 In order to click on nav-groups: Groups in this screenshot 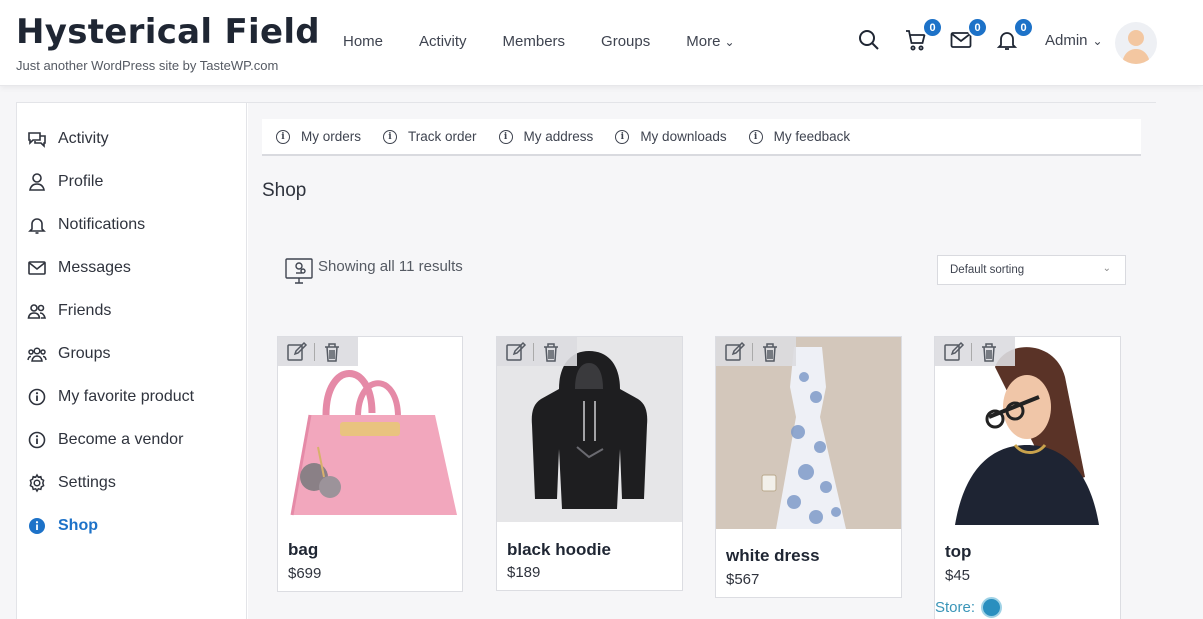, I will do `click(625, 41)`.